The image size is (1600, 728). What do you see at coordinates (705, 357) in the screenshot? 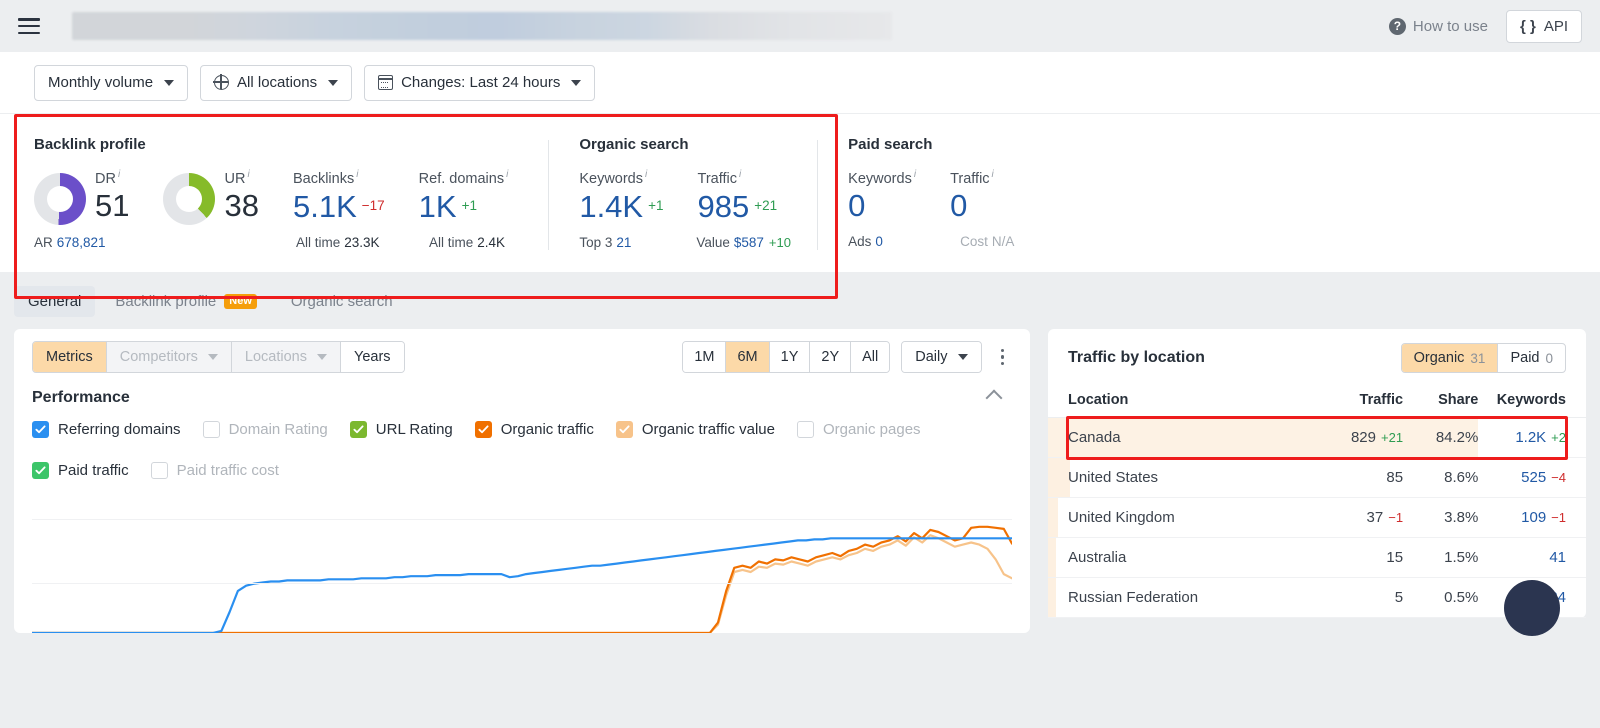
I see `range-1m: 1M` at bounding box center [705, 357].